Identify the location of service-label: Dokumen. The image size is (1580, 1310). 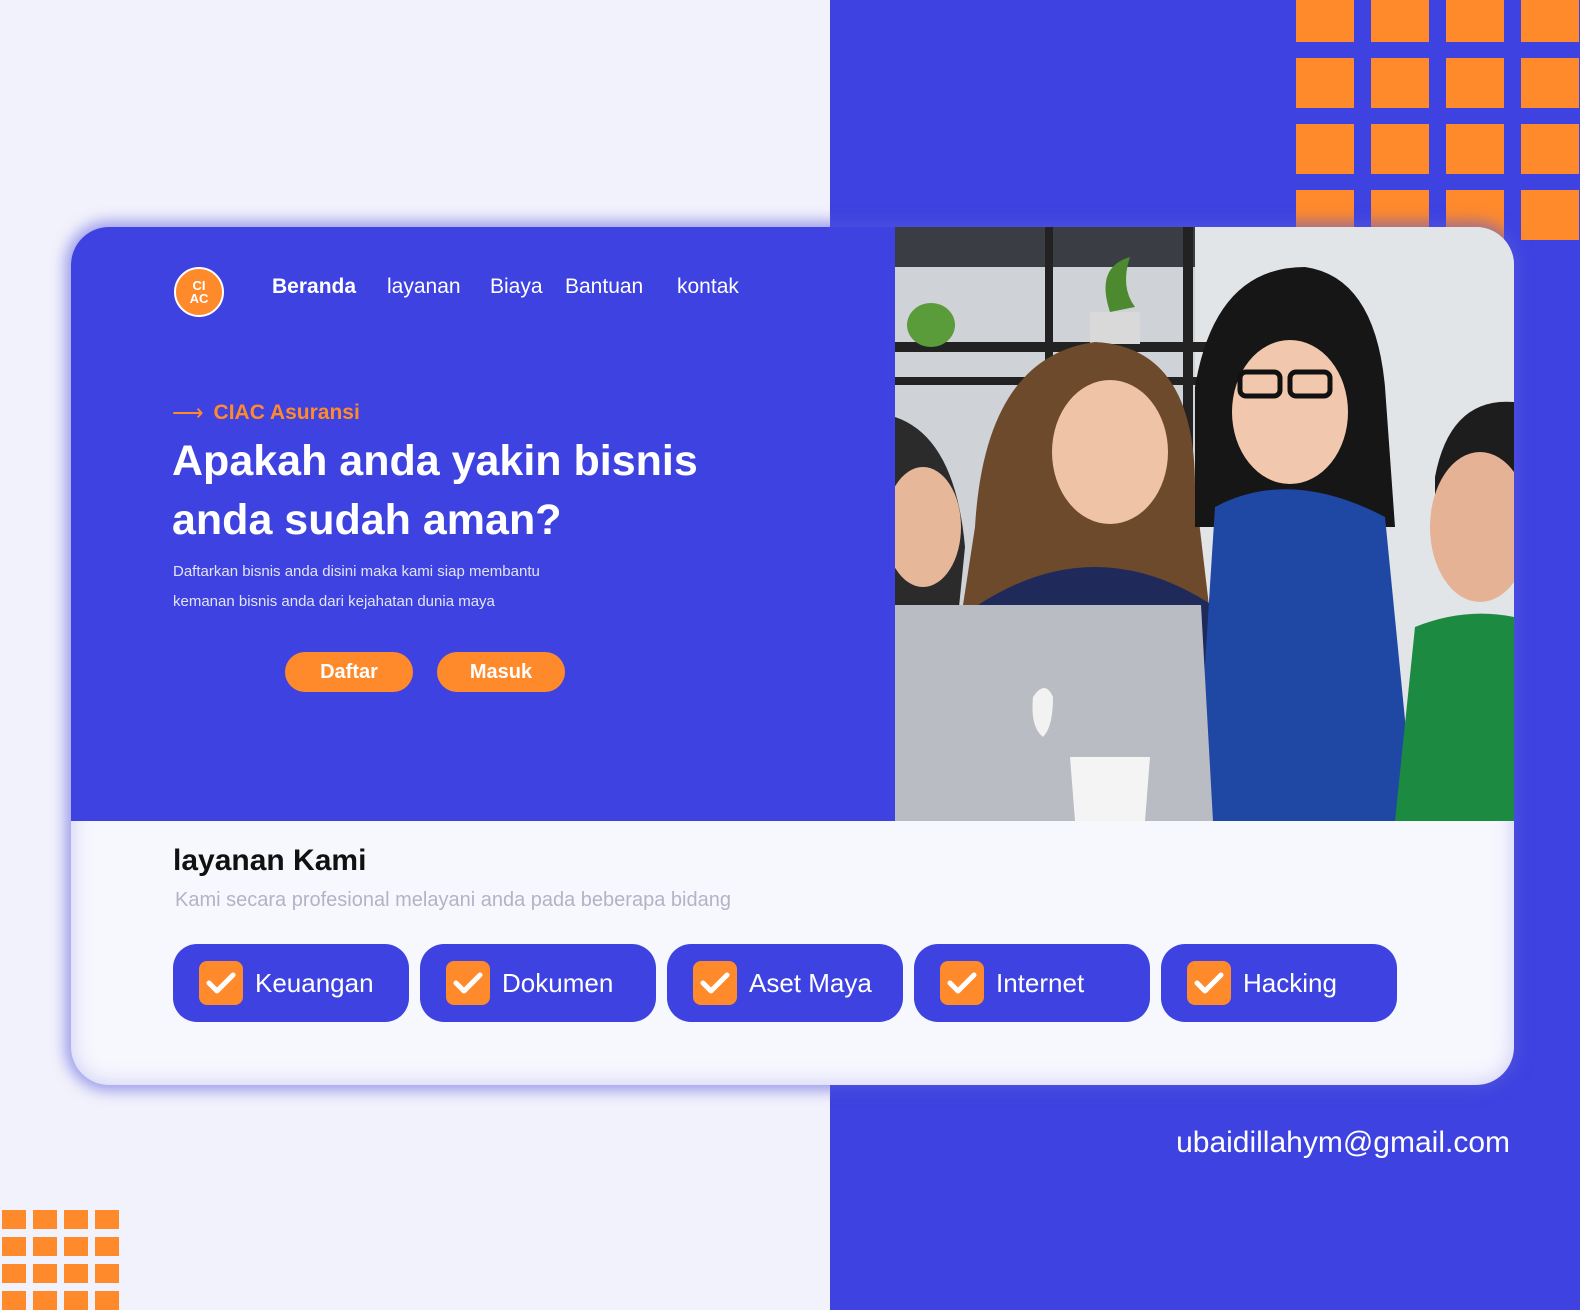
(558, 982).